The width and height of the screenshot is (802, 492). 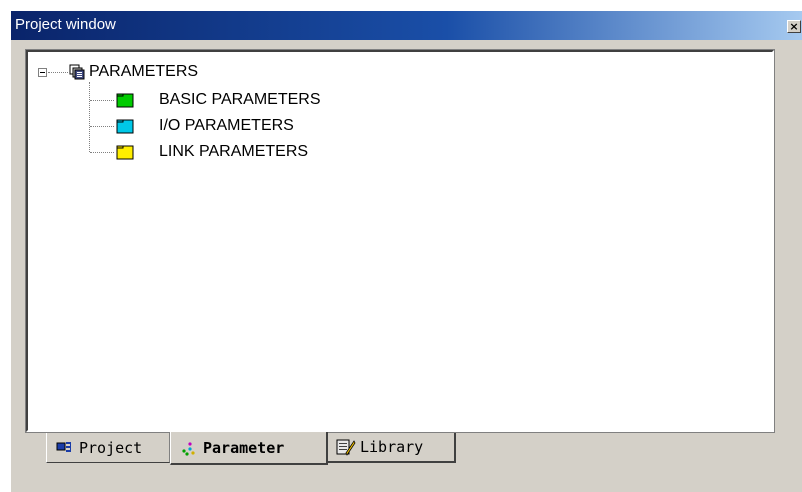 What do you see at coordinates (794, 26) in the screenshot?
I see `close-button: ×` at bounding box center [794, 26].